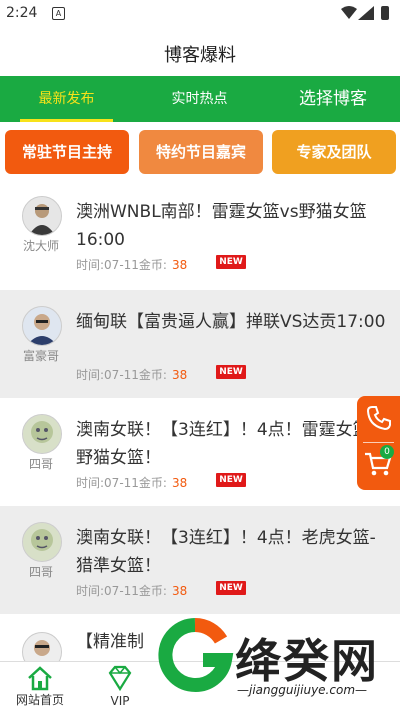  What do you see at coordinates (120, 701) in the screenshot?
I see `nav-vip-label: VIP` at bounding box center [120, 701].